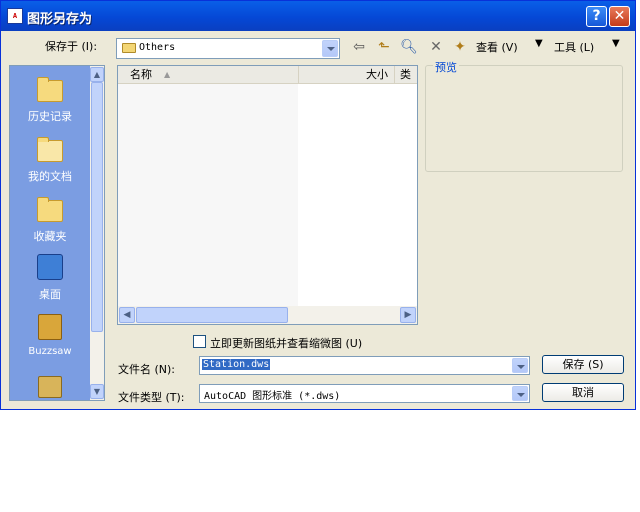 This screenshot has height=512, width=640. Describe the element at coordinates (60, 19) in the screenshot. I see `dialog-title: 图形另存为` at that location.